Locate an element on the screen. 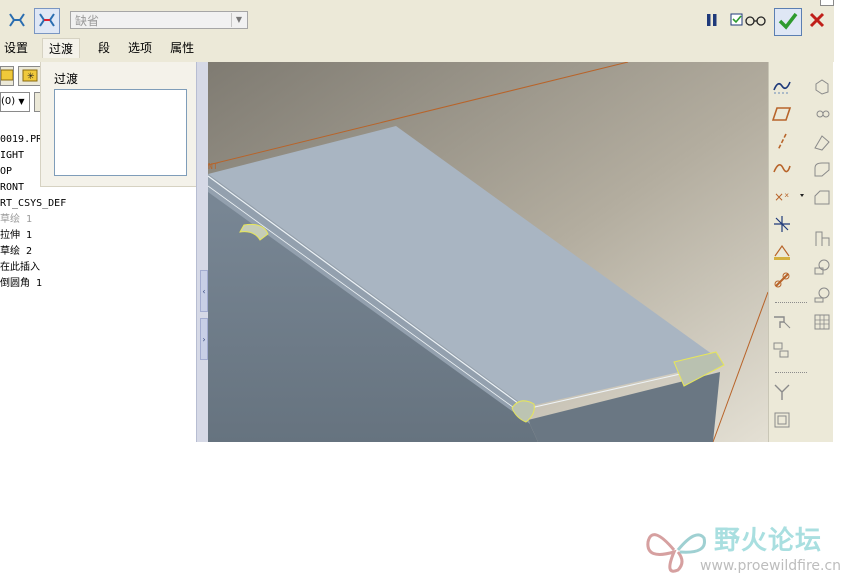 The image size is (854, 585). datum-axis-button is located at coordinates (782, 143).